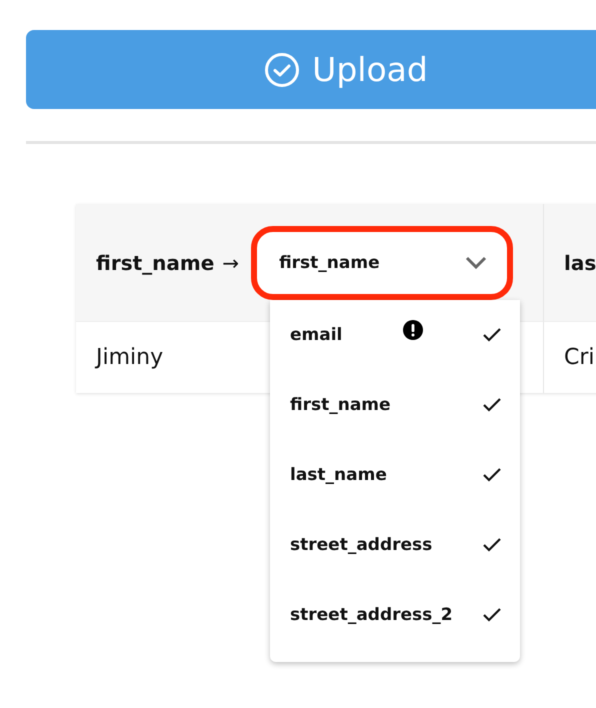 Image resolution: width=596 pixels, height=708 pixels. What do you see at coordinates (340, 405) in the screenshot?
I see `option-label: first_name` at bounding box center [340, 405].